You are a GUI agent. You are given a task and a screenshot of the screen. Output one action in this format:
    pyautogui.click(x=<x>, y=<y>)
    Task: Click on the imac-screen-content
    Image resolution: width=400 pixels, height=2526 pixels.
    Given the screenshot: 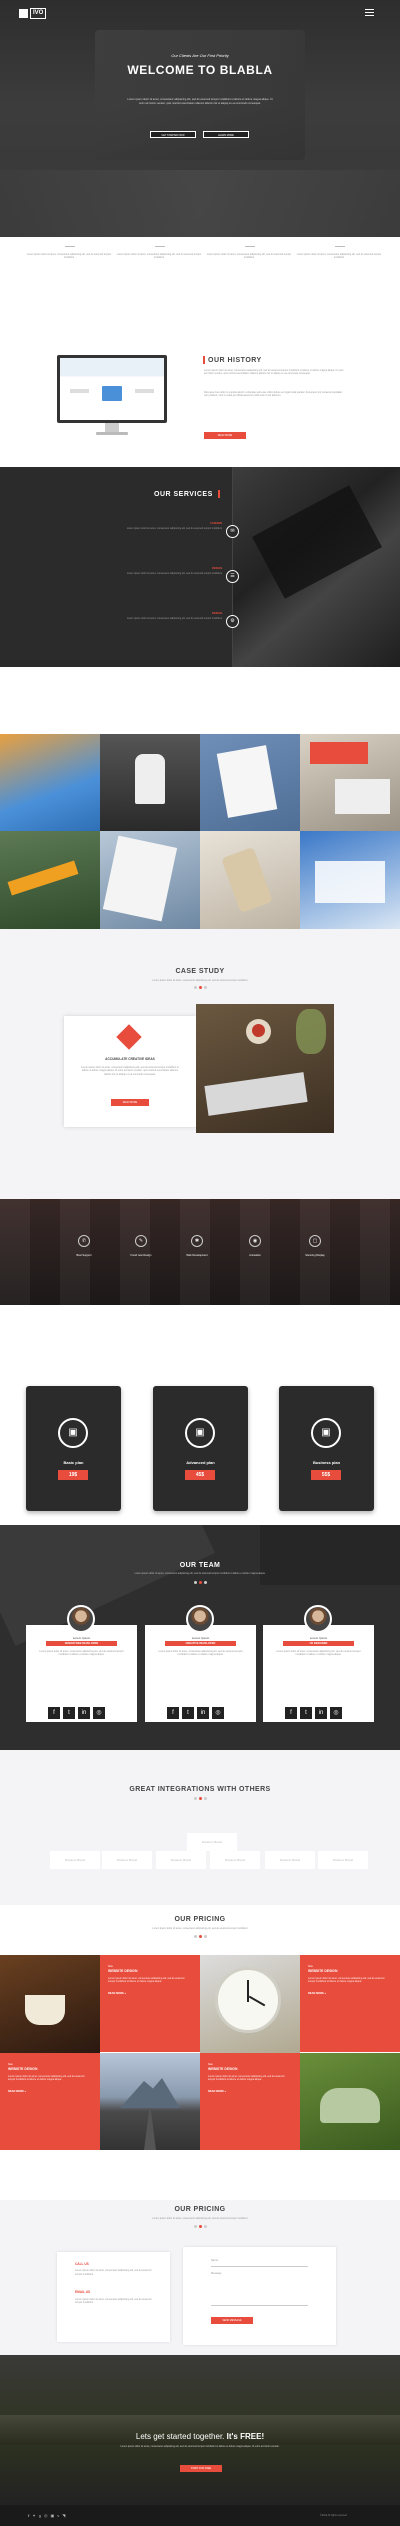 What is the action you would take?
    pyautogui.click(x=112, y=389)
    